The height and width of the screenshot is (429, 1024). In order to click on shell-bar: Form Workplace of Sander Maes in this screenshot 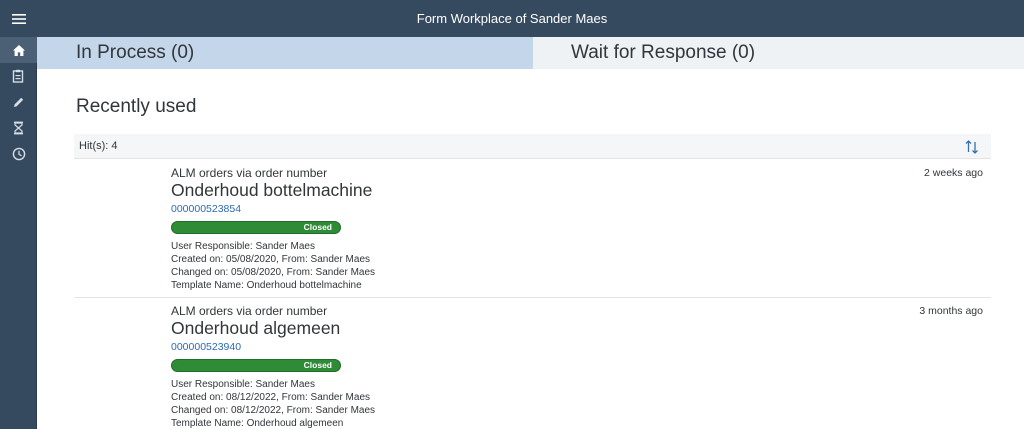, I will do `click(512, 18)`.